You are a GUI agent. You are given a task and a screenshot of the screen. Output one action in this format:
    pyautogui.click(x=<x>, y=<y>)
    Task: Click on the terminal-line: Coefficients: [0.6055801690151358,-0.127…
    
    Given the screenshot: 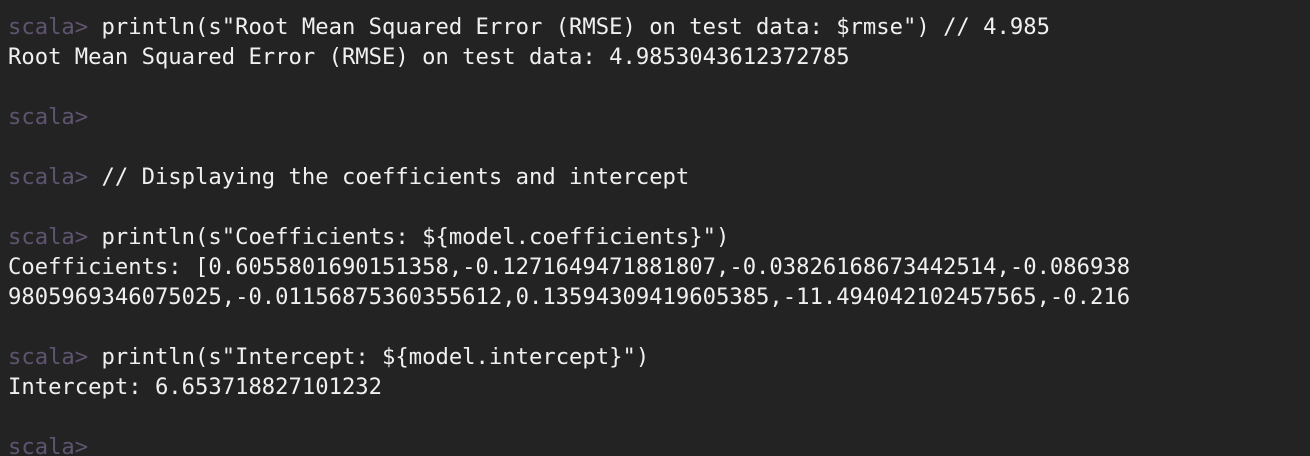 What is the action you would take?
    pyautogui.click(x=569, y=267)
    